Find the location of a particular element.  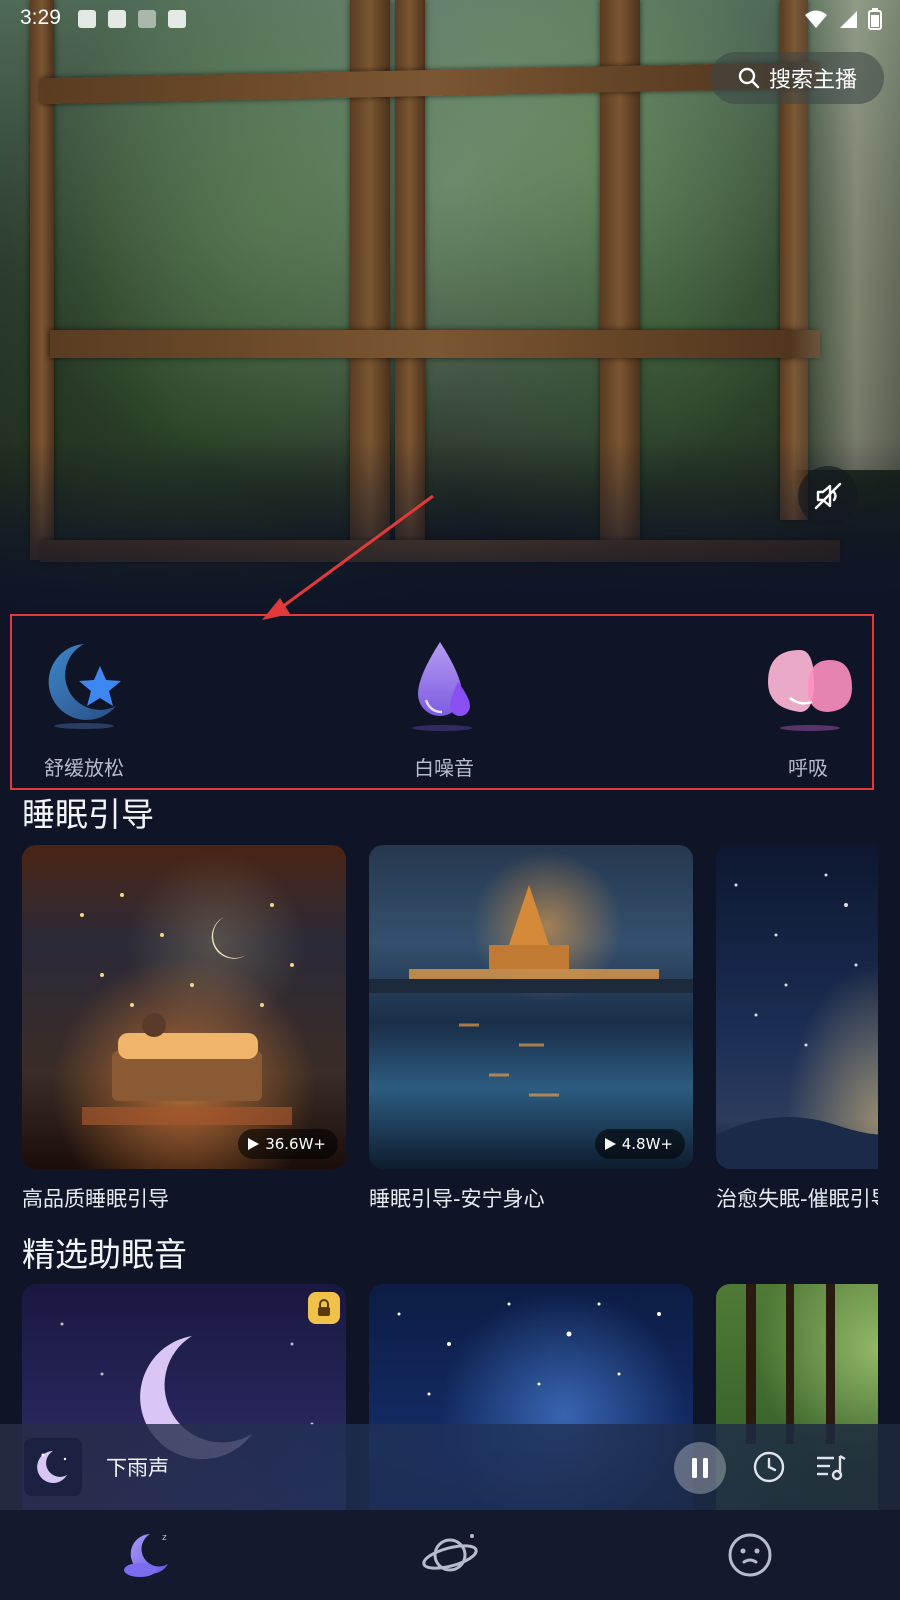

status-time: 3:29 is located at coordinates (40, 17).